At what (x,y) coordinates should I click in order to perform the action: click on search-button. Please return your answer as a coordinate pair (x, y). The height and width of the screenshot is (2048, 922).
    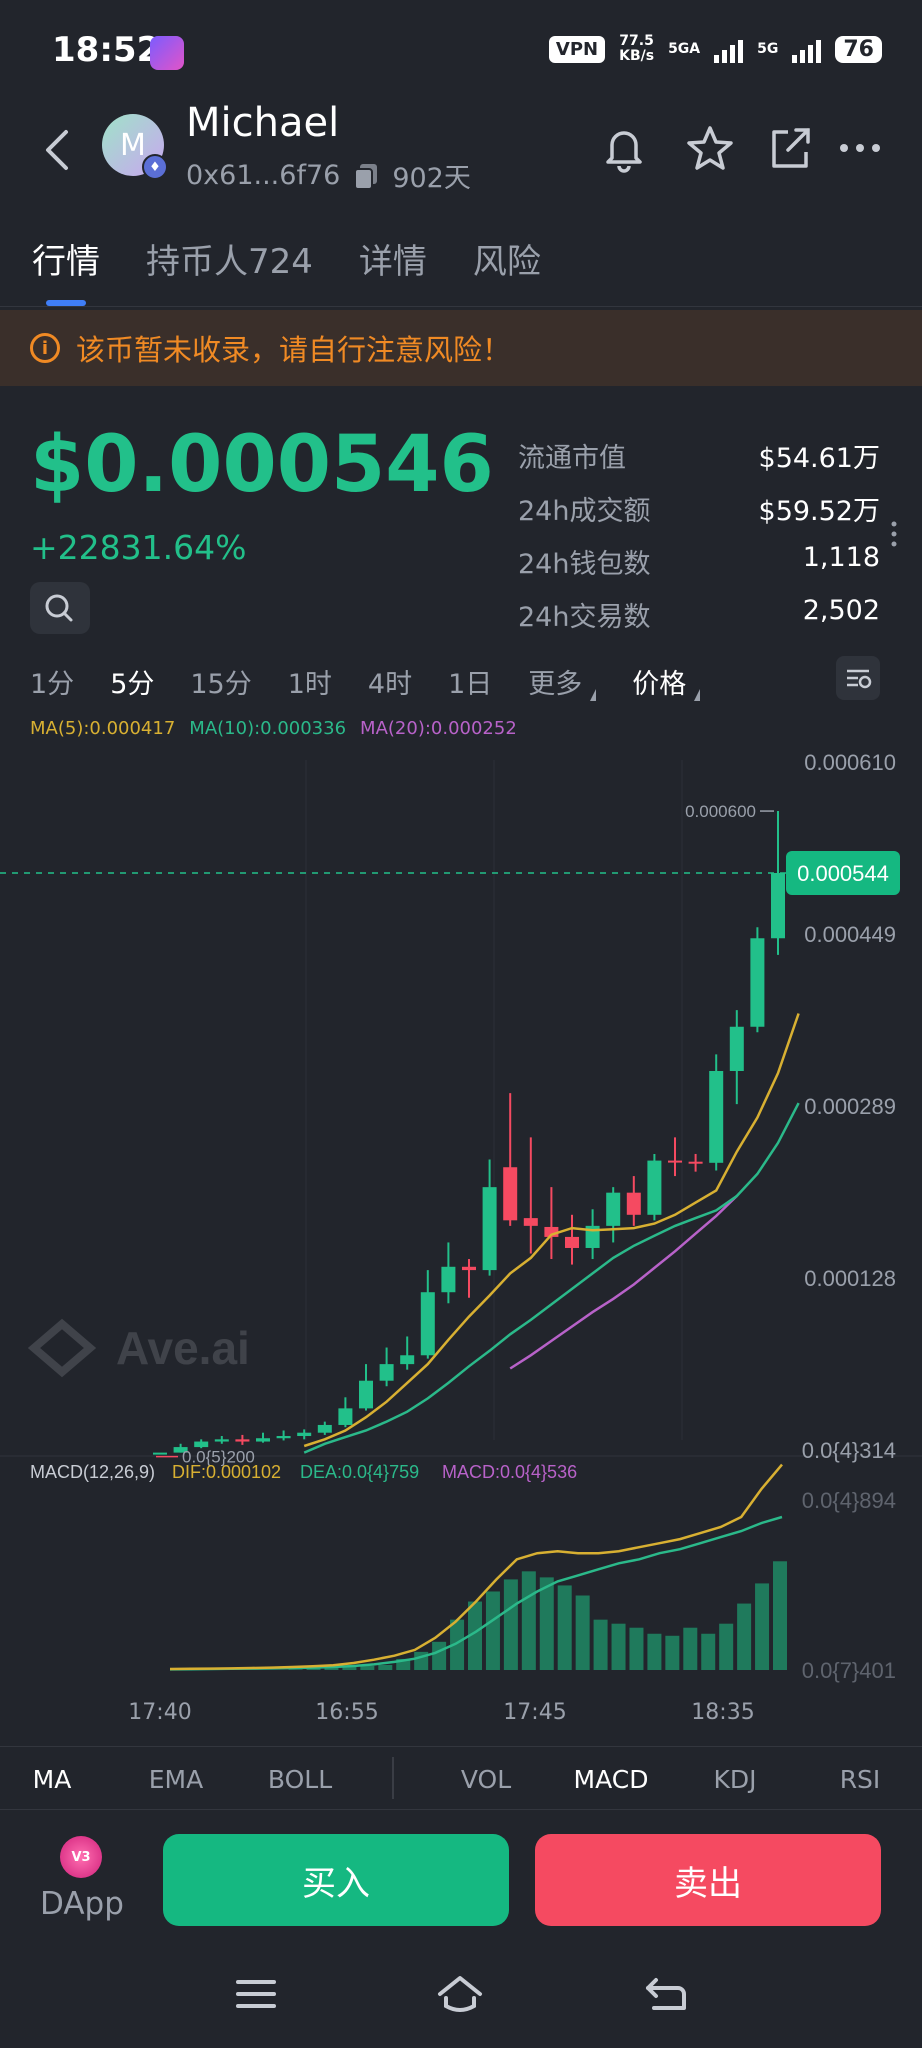
    Looking at the image, I should click on (60, 608).